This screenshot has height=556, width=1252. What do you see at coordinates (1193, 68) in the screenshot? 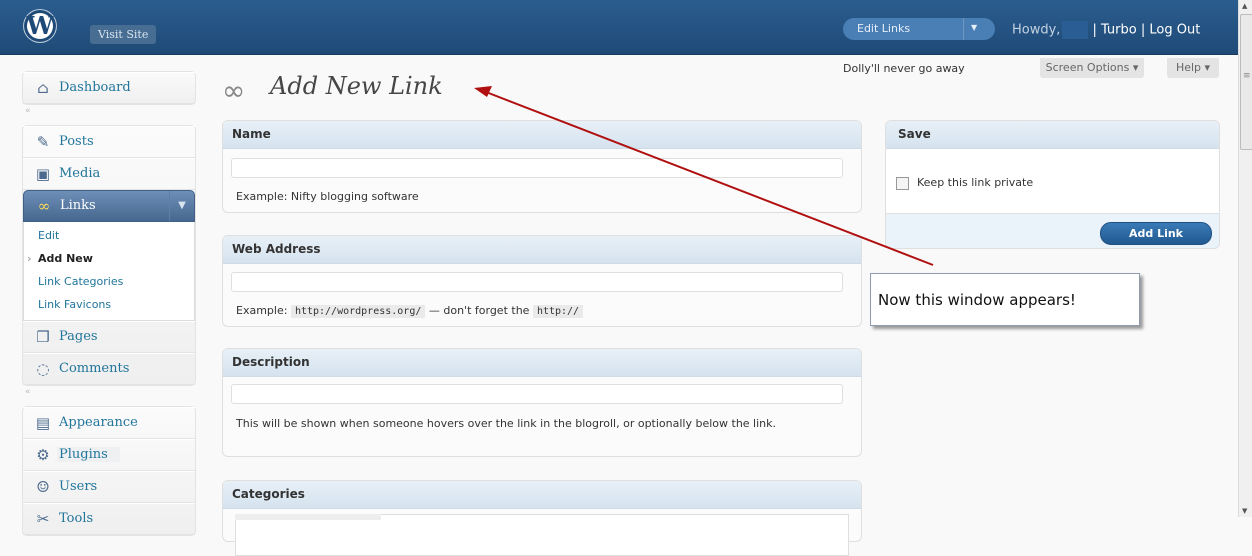
I see `help-tab: Help ▾` at bounding box center [1193, 68].